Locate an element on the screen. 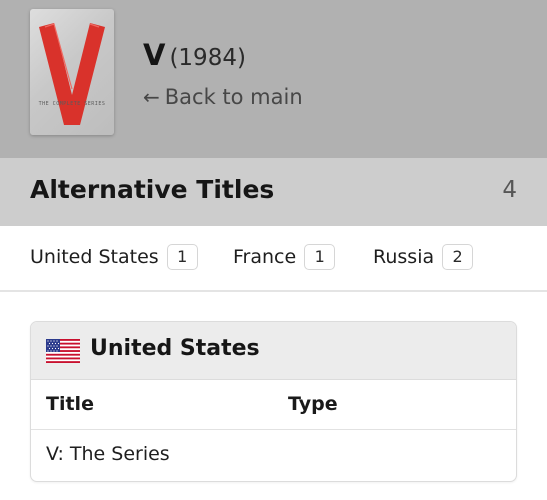  card-header: United States is located at coordinates (273, 351).